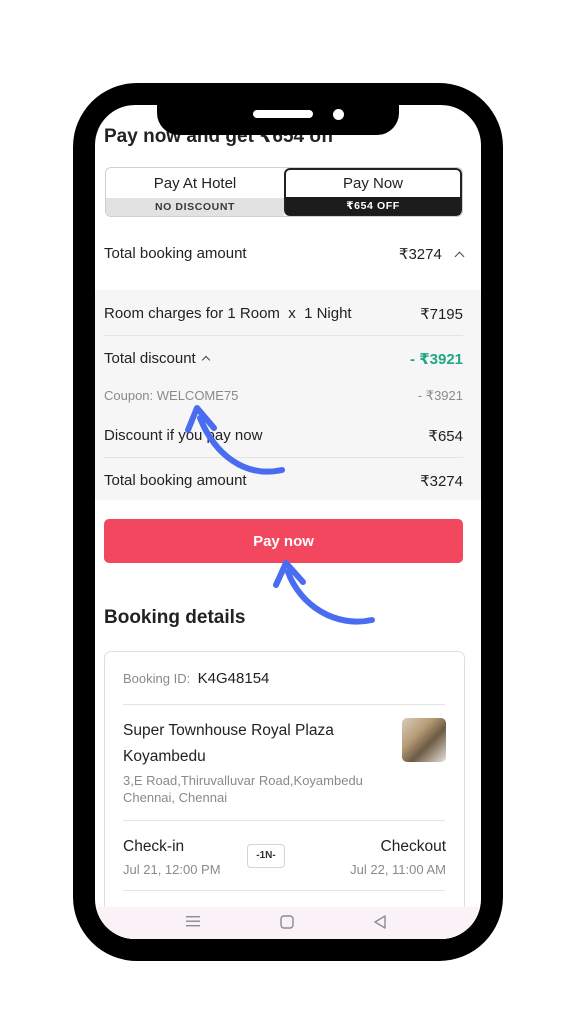 The image size is (576, 1024). I want to click on hotel-thumbnail, so click(424, 740).